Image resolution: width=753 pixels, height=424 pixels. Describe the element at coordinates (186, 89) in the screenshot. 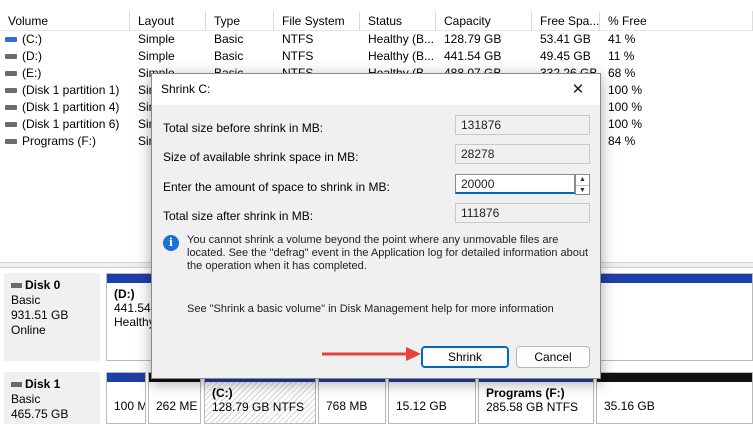

I see `dialog-title: Shrink C:` at that location.